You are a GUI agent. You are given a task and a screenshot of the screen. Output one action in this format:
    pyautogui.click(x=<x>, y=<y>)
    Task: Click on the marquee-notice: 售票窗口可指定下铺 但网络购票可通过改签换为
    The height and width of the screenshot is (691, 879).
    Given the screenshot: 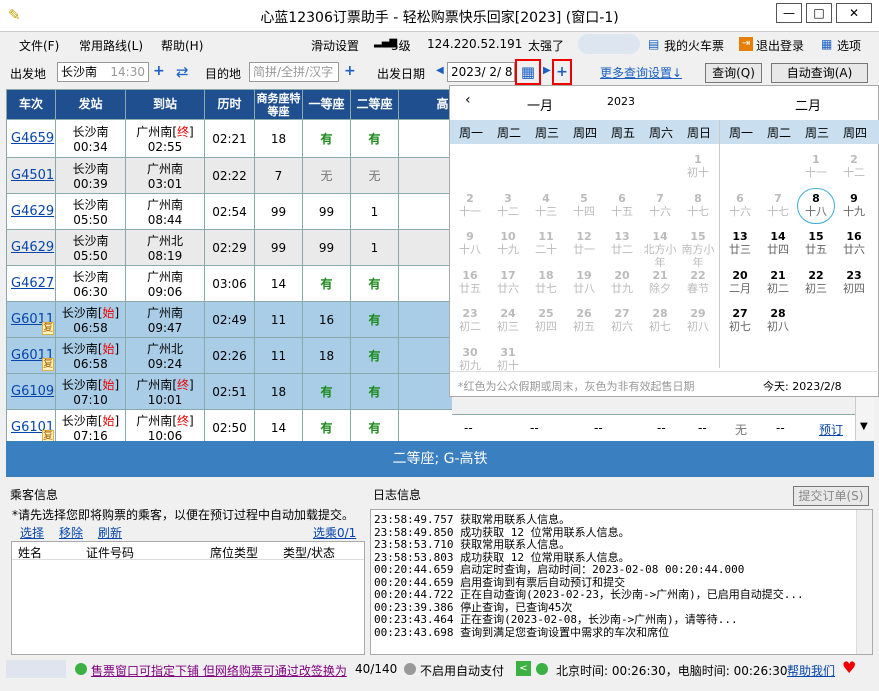 What is the action you would take?
    pyautogui.click(x=220, y=670)
    